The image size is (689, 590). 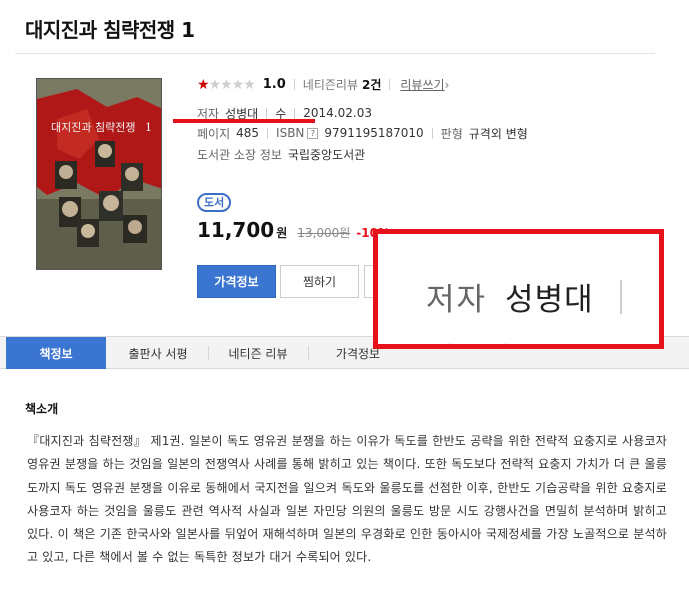 What do you see at coordinates (457, 300) in the screenshot?
I see `zoom-author-label: 저자` at bounding box center [457, 300].